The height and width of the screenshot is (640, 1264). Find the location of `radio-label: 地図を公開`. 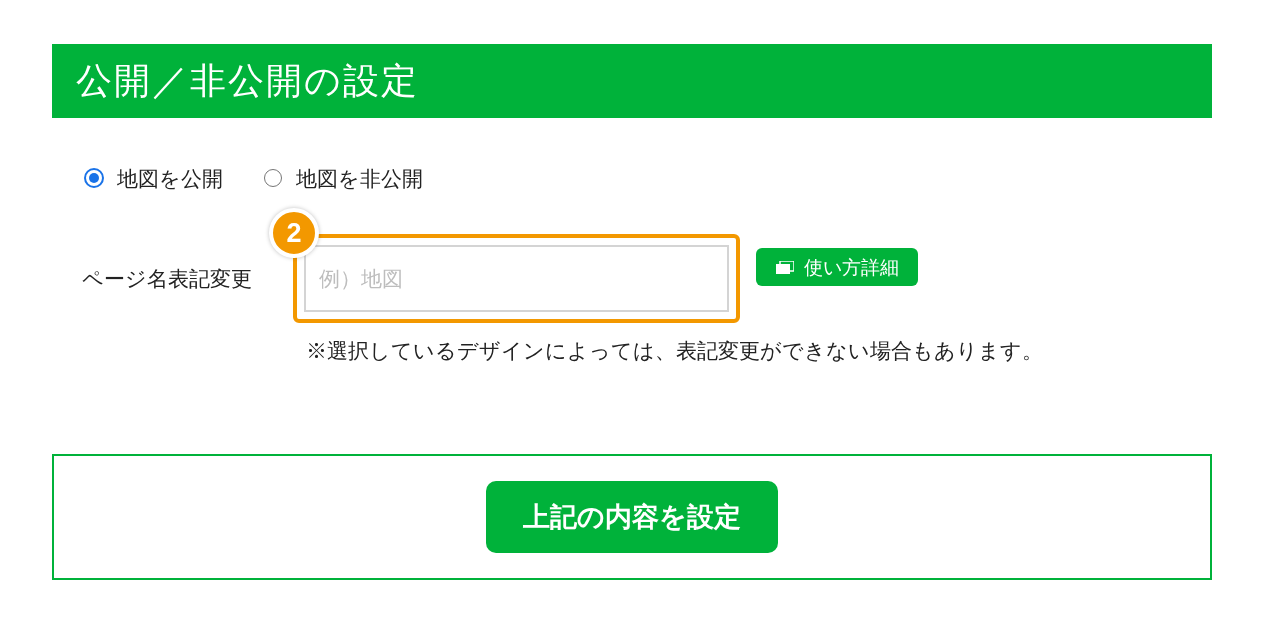

radio-label: 地図を公開 is located at coordinates (170, 178).